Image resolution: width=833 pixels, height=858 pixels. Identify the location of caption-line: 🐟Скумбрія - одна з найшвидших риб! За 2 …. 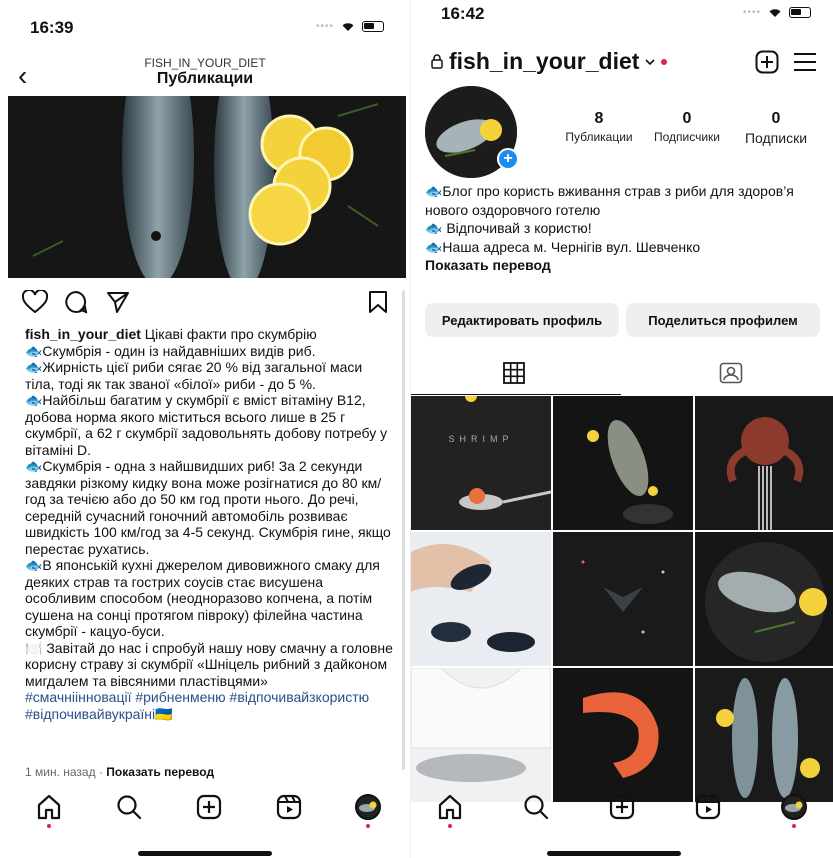
(208, 507).